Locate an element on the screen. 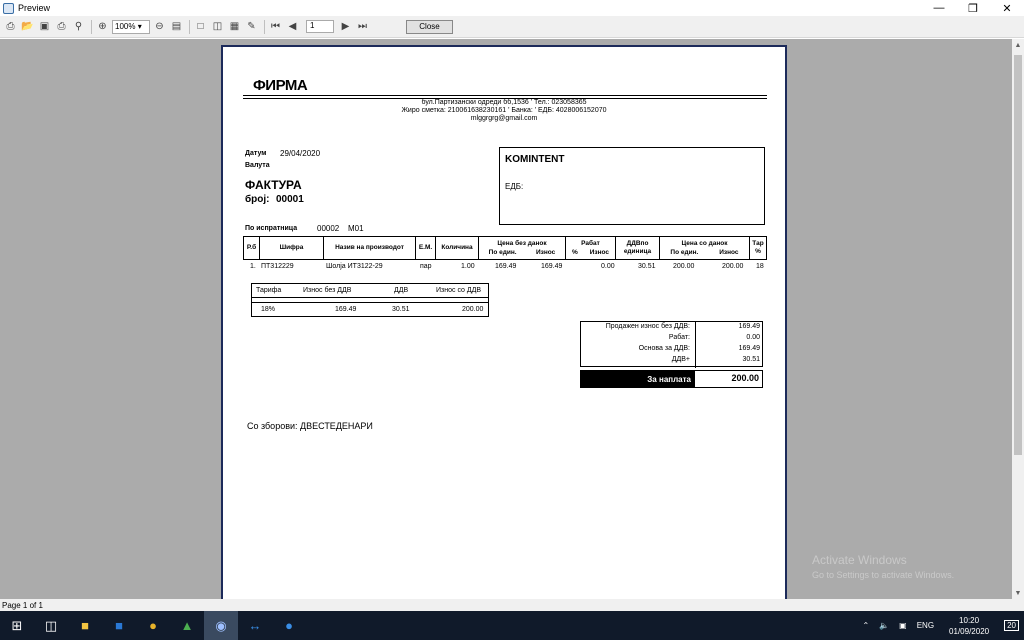  date-value: 29/04/2020 is located at coordinates (300, 153).